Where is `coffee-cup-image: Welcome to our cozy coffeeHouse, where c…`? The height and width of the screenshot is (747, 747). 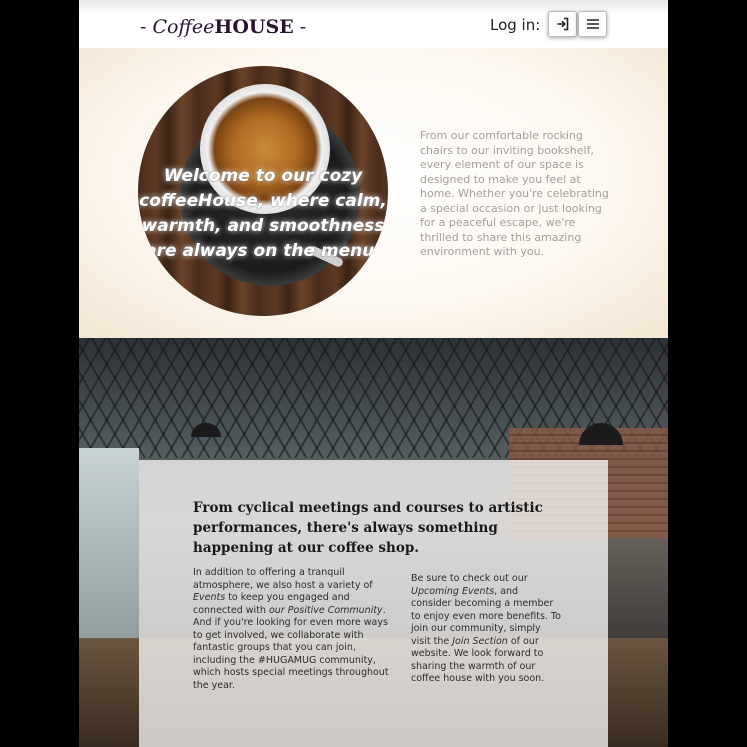
coffee-cup-image: Welcome to our cozy coffeeHouse, where c… is located at coordinates (263, 191).